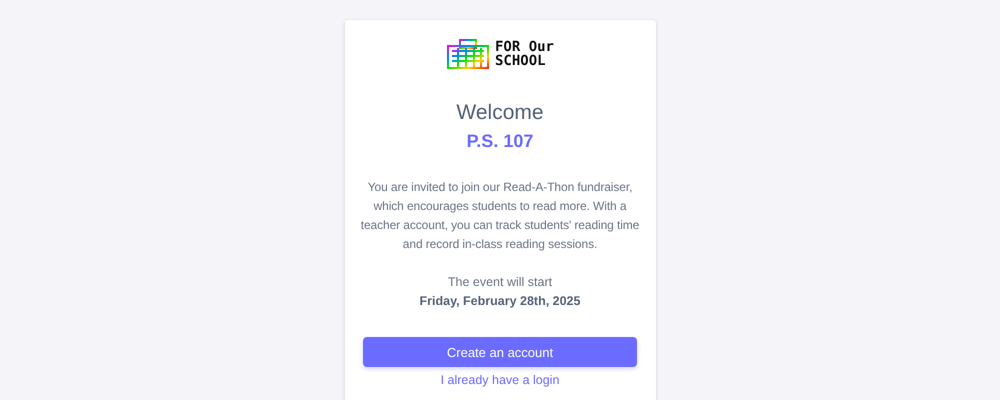 This screenshot has height=400, width=1000. What do you see at coordinates (524, 47) in the screenshot?
I see `logo-text: FOR Our` at bounding box center [524, 47].